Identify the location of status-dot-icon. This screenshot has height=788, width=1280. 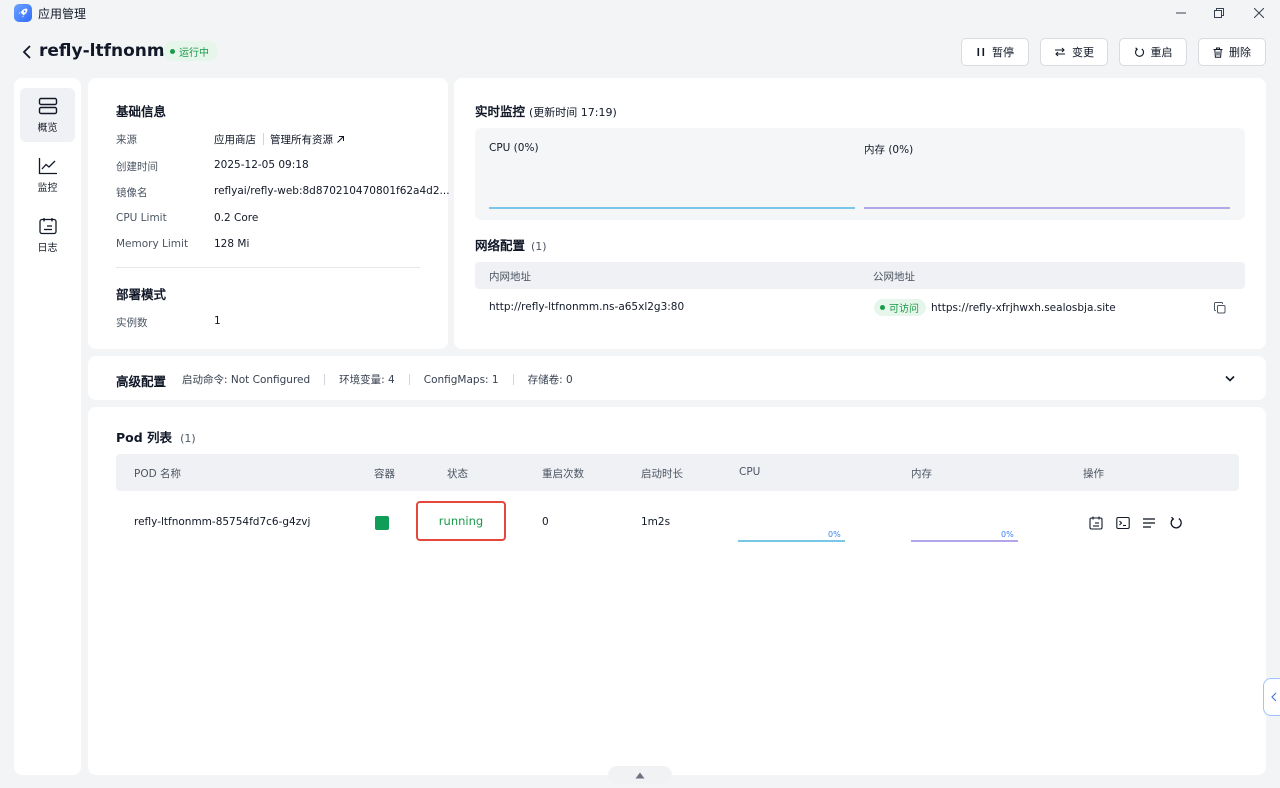
(172, 51).